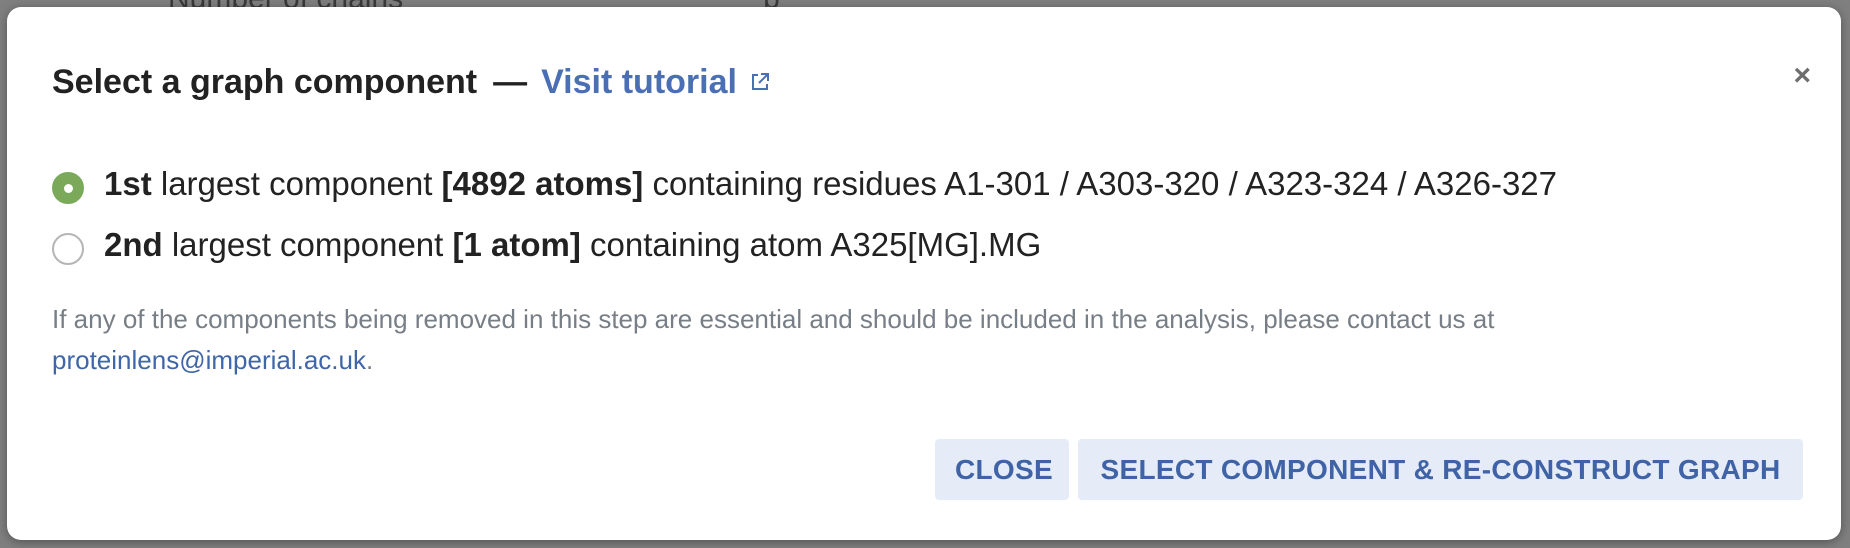 This screenshot has width=1850, height=548. What do you see at coordinates (760, 82) in the screenshot?
I see `external-link-icon` at bounding box center [760, 82].